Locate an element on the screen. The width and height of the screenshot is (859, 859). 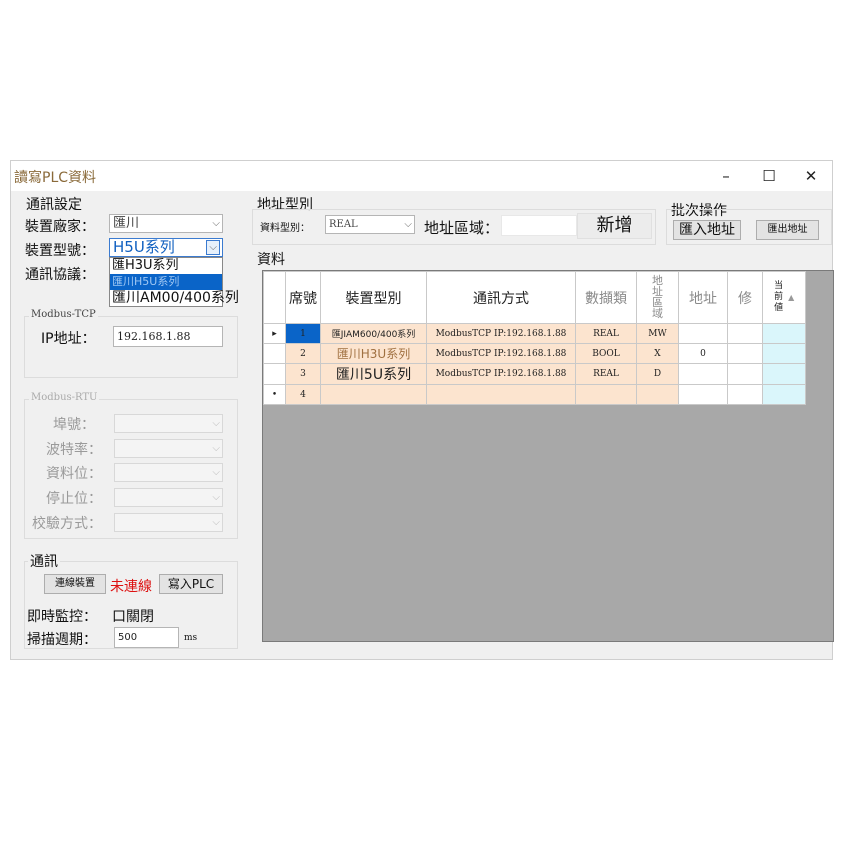
baud-select: ⌵ is located at coordinates (168, 448).